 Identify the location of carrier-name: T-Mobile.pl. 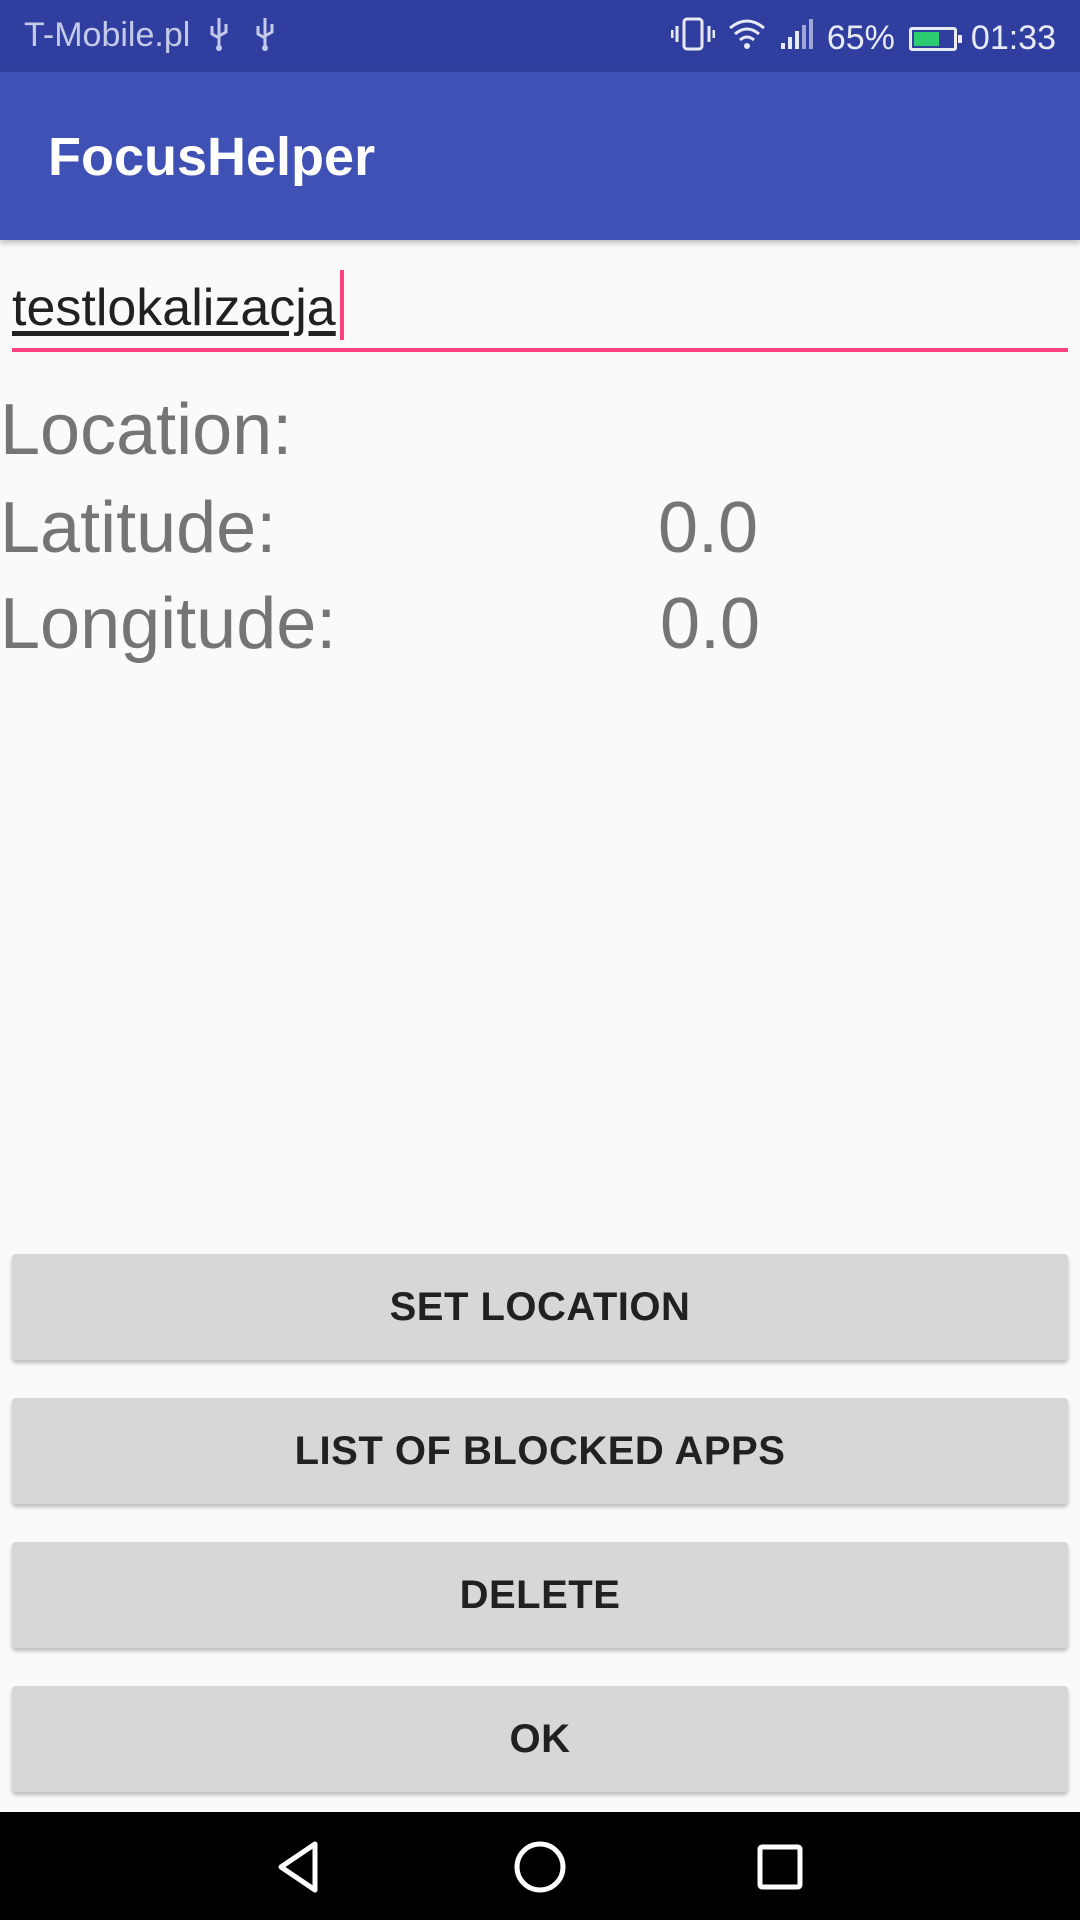
(107, 35).